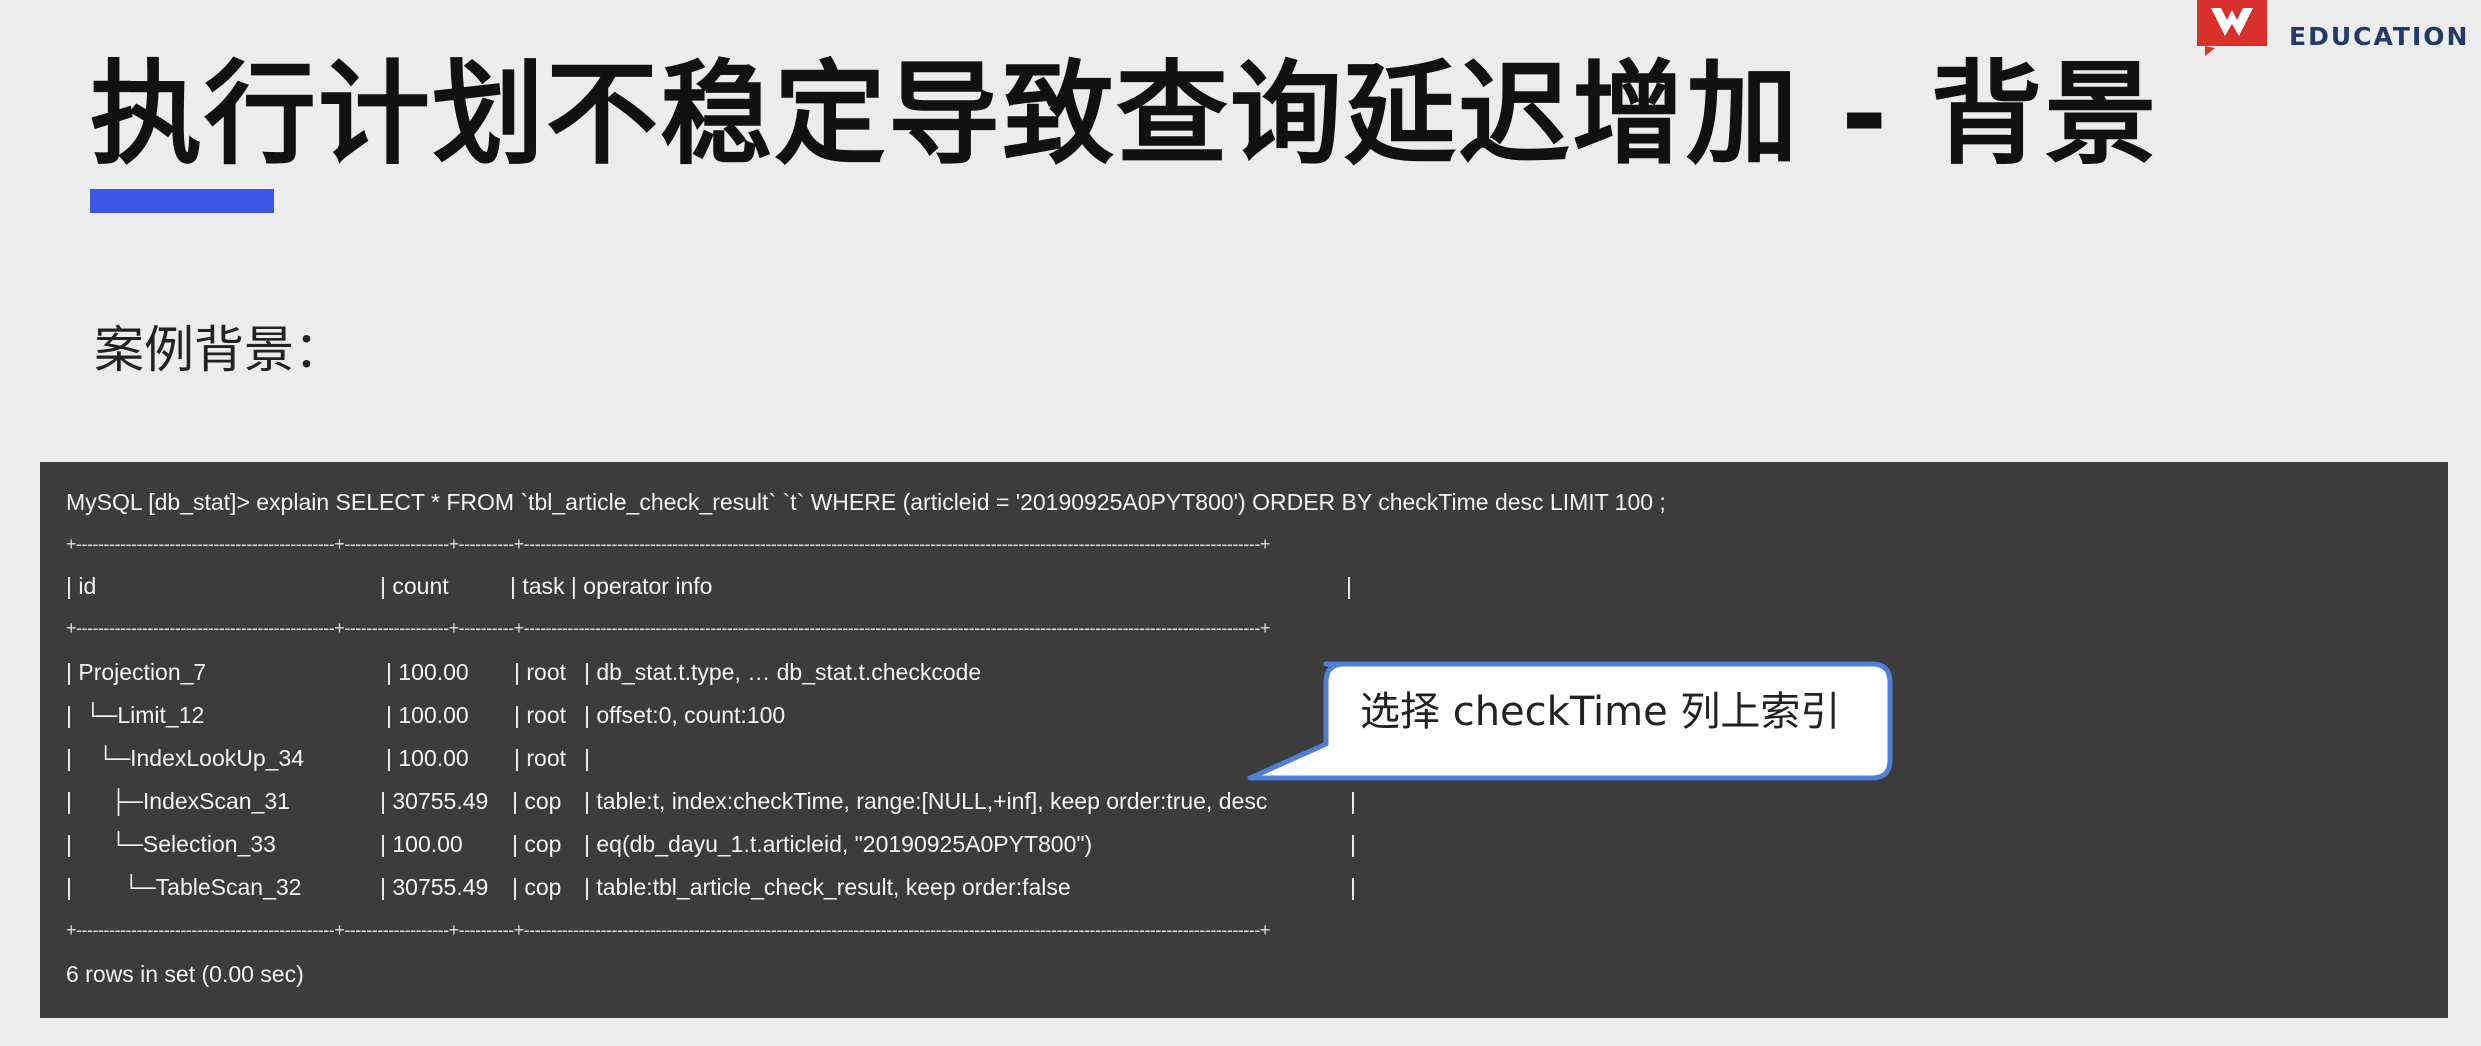  What do you see at coordinates (783, 672) in the screenshot?
I see `row-info: | db_stat.t.type, … db_stat.t.checkcode` at bounding box center [783, 672].